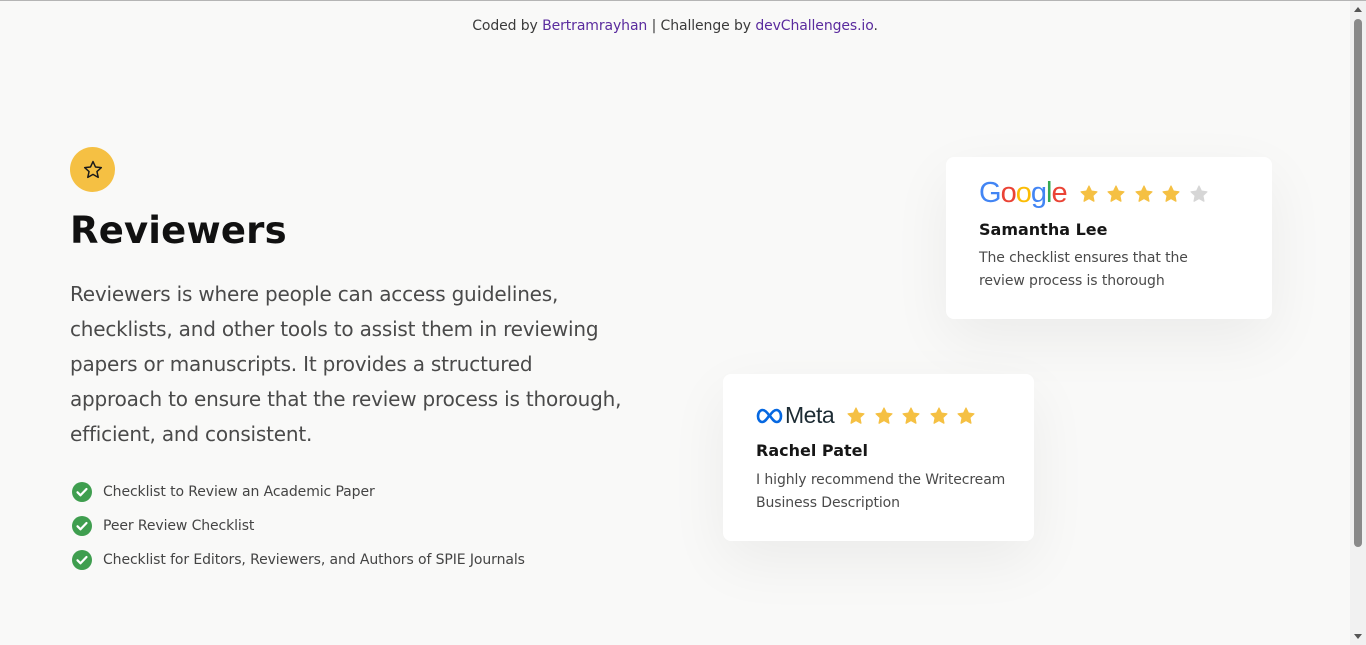 Image resolution: width=1366 pixels, height=645 pixels. What do you see at coordinates (875, 26) in the screenshot?
I see `credit-suffix: .` at bounding box center [875, 26].